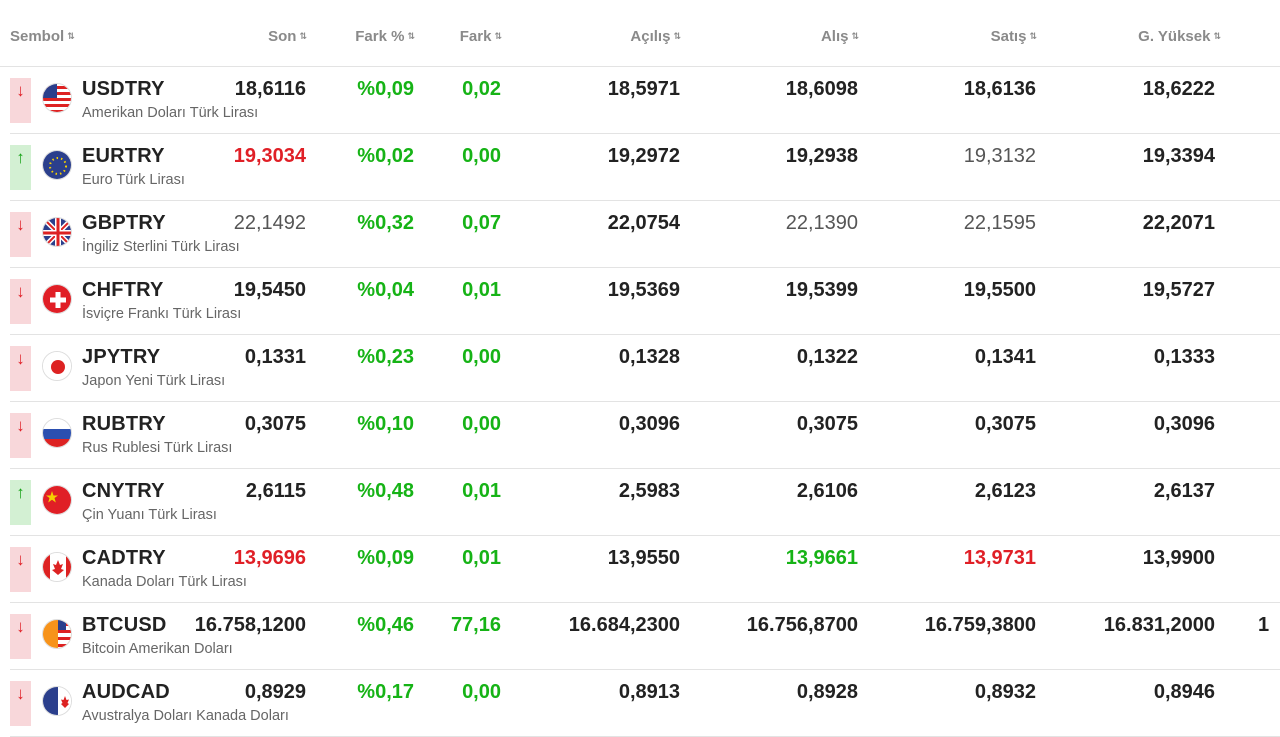  I want to click on cell-acilis: 19,2972, so click(643, 156).